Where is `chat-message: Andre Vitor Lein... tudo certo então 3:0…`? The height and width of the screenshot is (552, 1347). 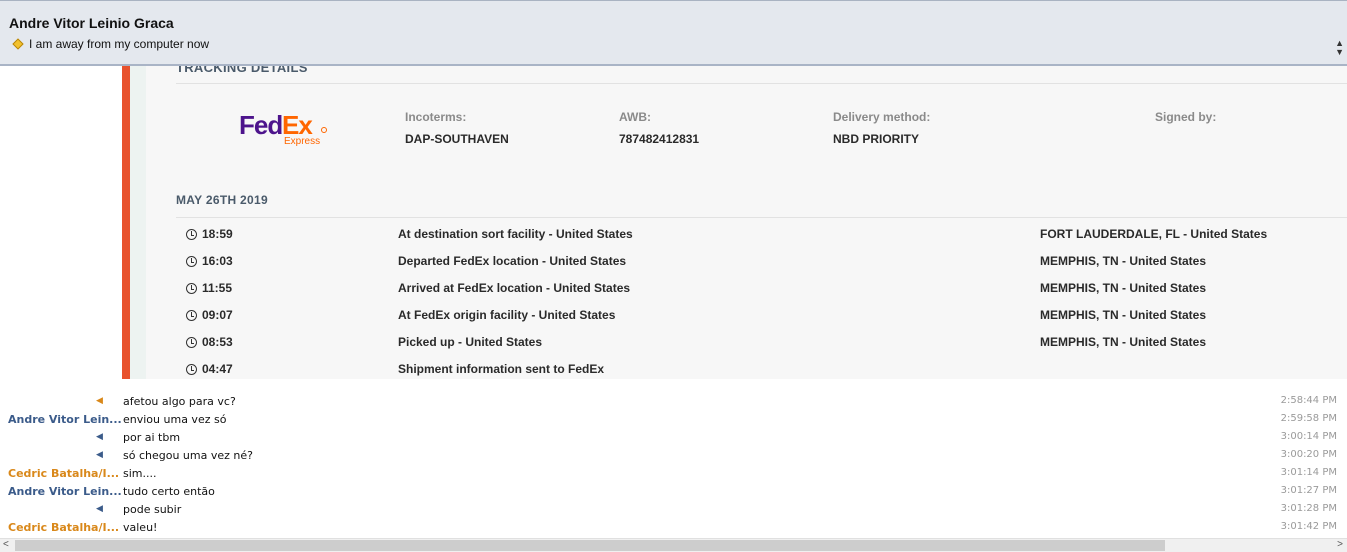 chat-message: Andre Vitor Lein... tudo certo então 3:0… is located at coordinates (673, 492).